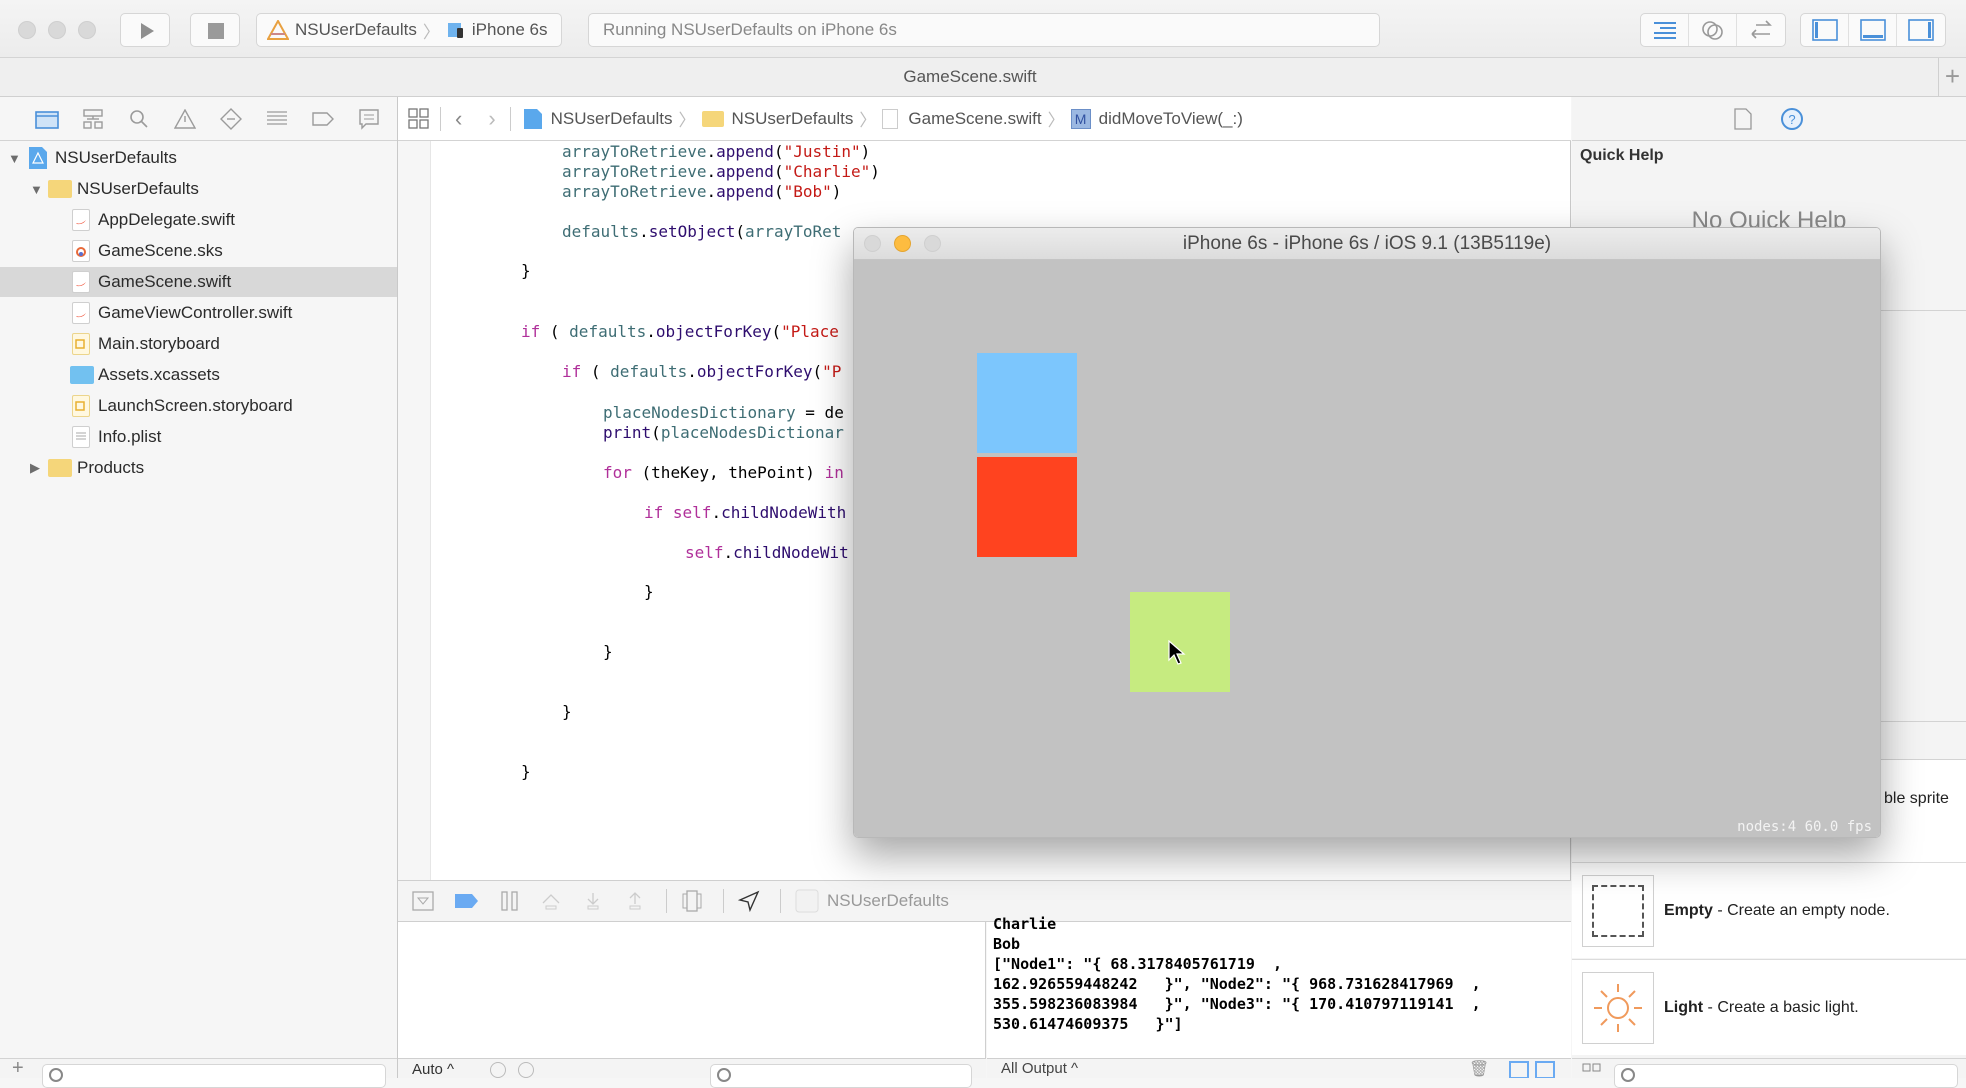 The image size is (1966, 1088). What do you see at coordinates (356, 30) in the screenshot?
I see `scheme-project: NSUserDefaults` at bounding box center [356, 30].